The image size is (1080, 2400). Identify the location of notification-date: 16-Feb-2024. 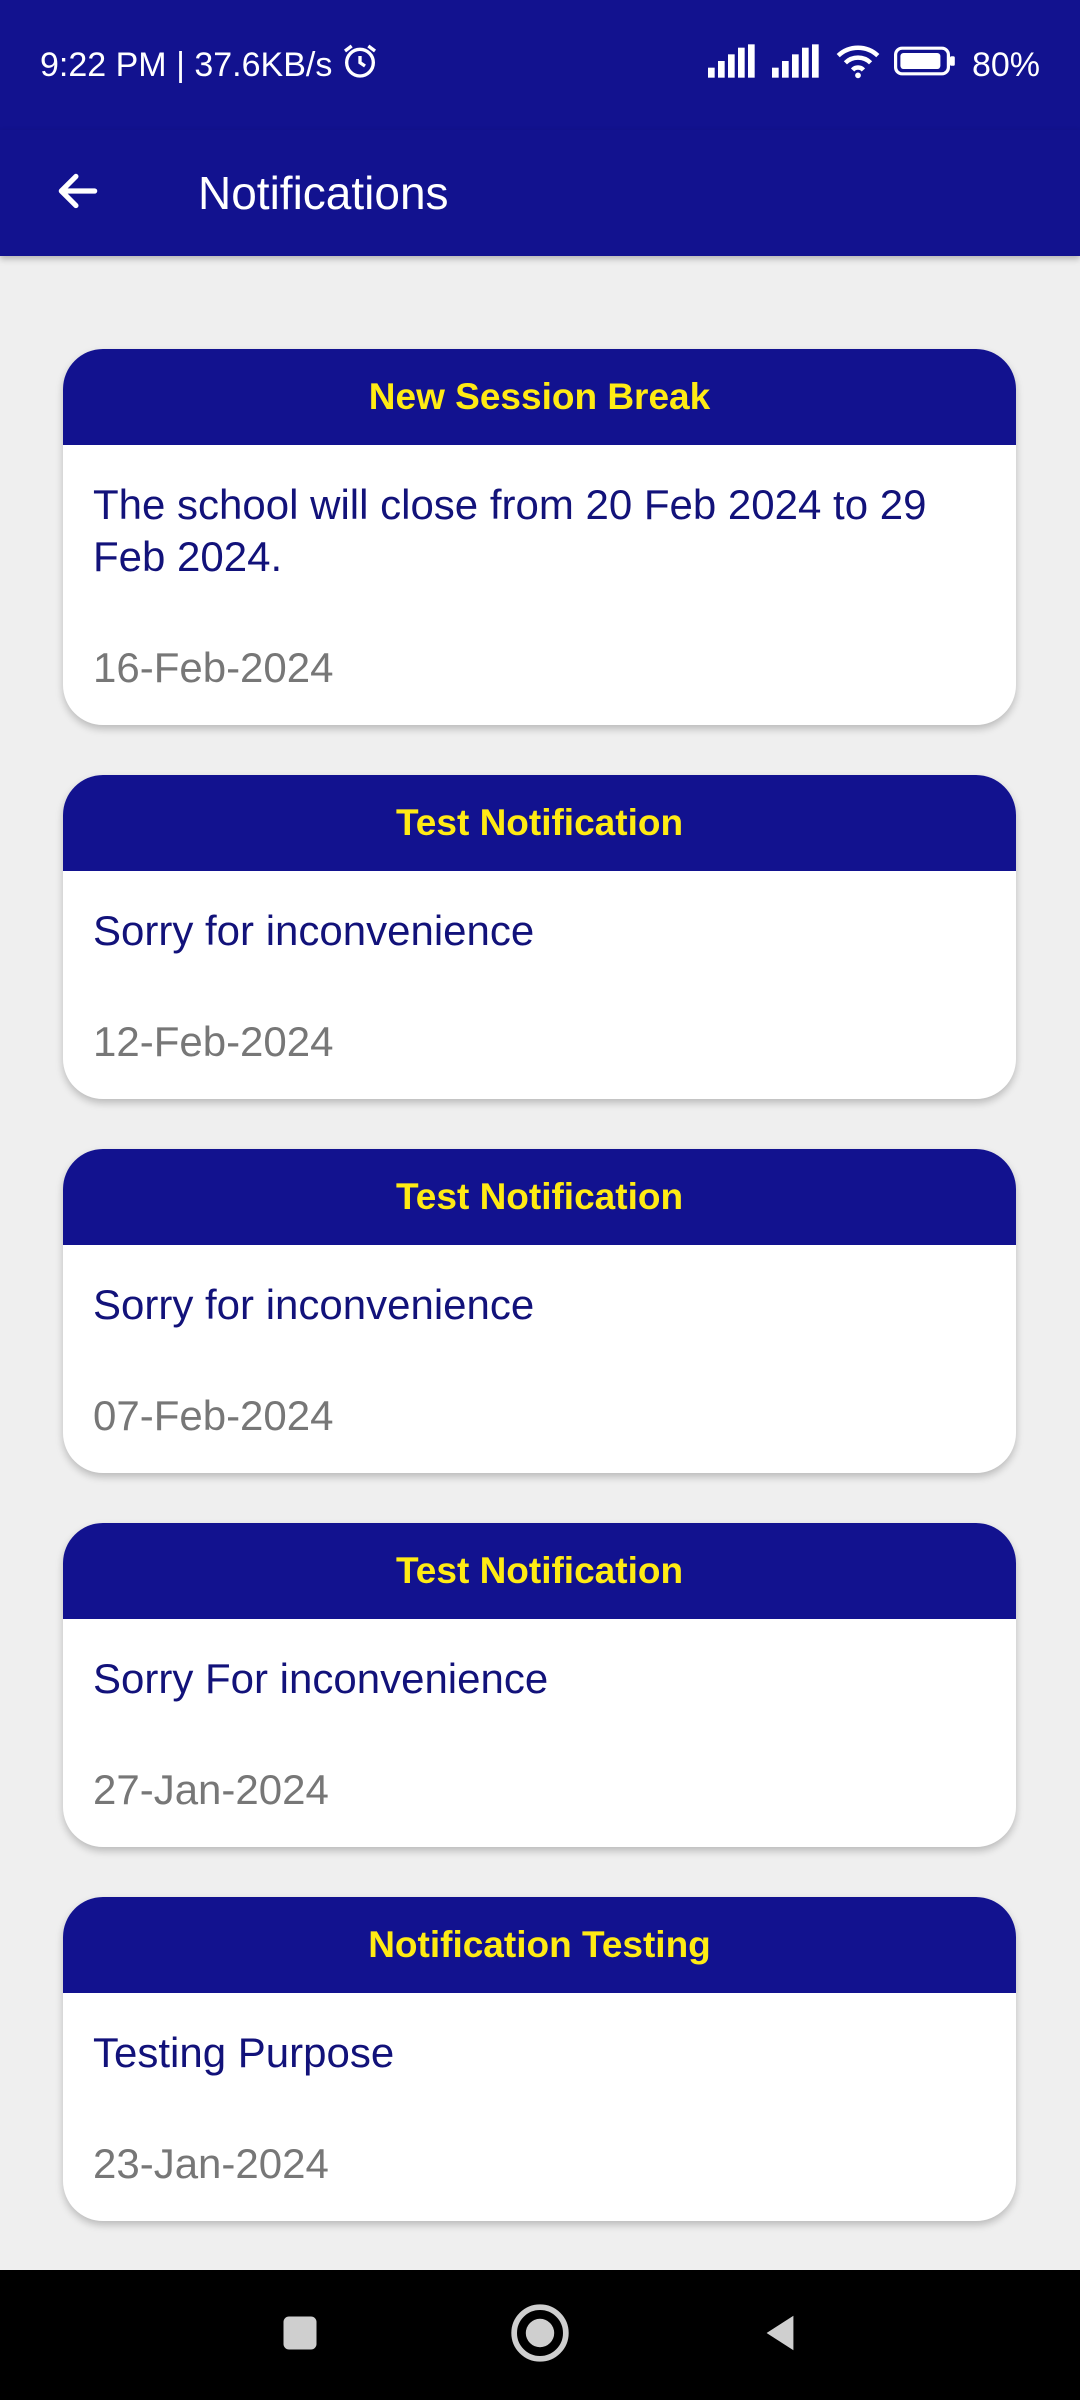
(213, 667).